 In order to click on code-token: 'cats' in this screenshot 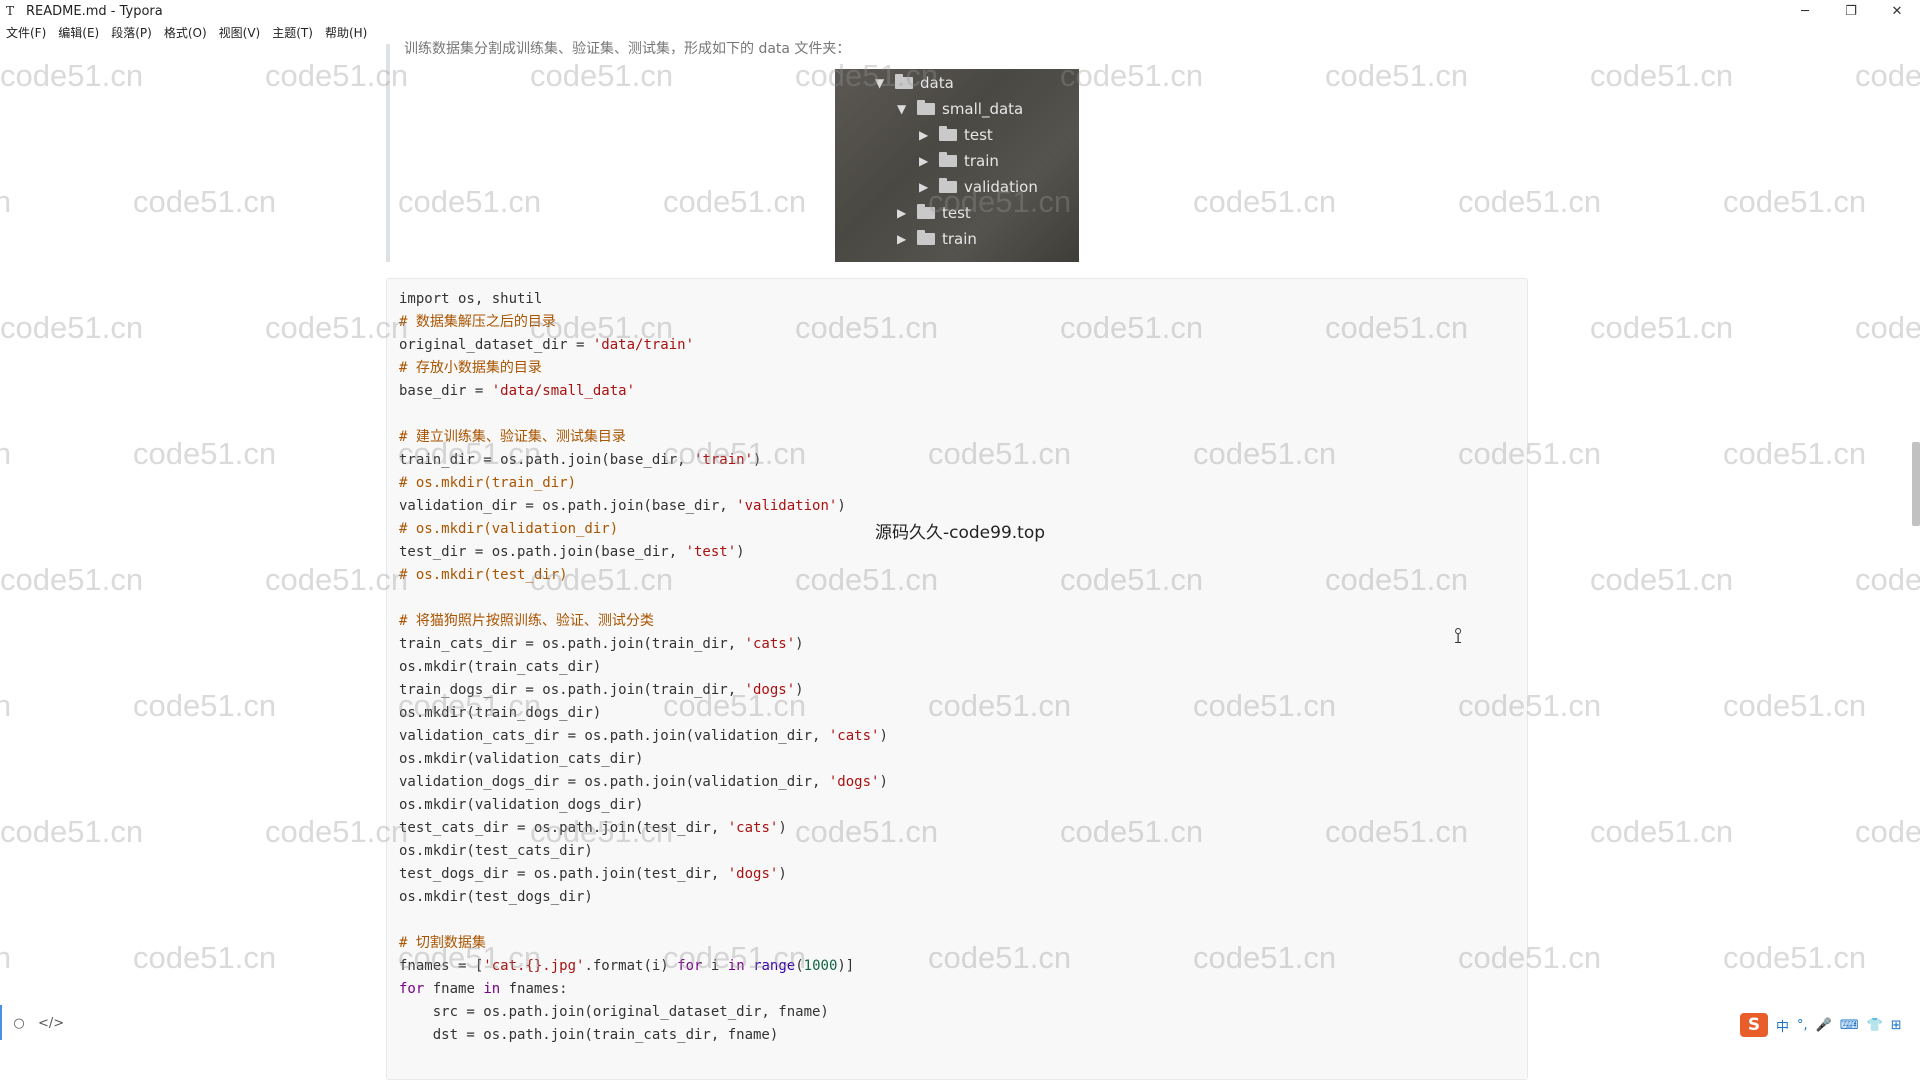, I will do `click(854, 736)`.